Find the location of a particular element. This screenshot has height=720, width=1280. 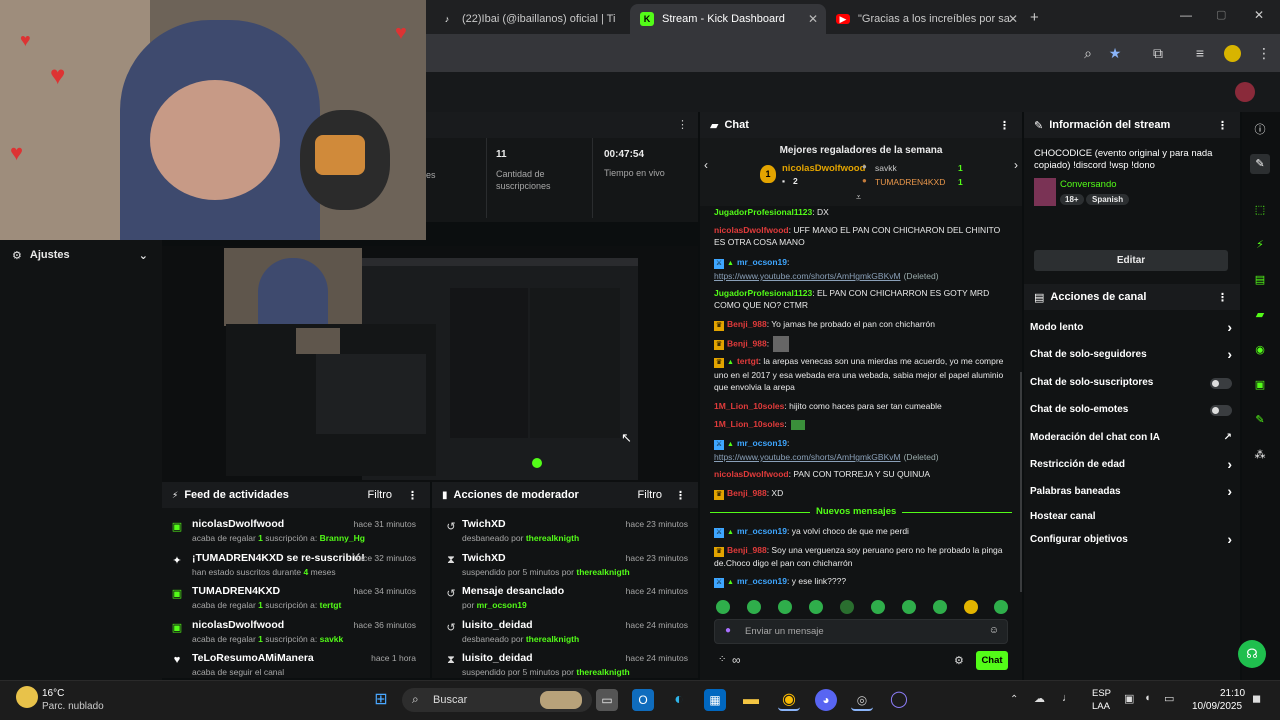

edge-icon: ◐ is located at coordinates (679, 700).